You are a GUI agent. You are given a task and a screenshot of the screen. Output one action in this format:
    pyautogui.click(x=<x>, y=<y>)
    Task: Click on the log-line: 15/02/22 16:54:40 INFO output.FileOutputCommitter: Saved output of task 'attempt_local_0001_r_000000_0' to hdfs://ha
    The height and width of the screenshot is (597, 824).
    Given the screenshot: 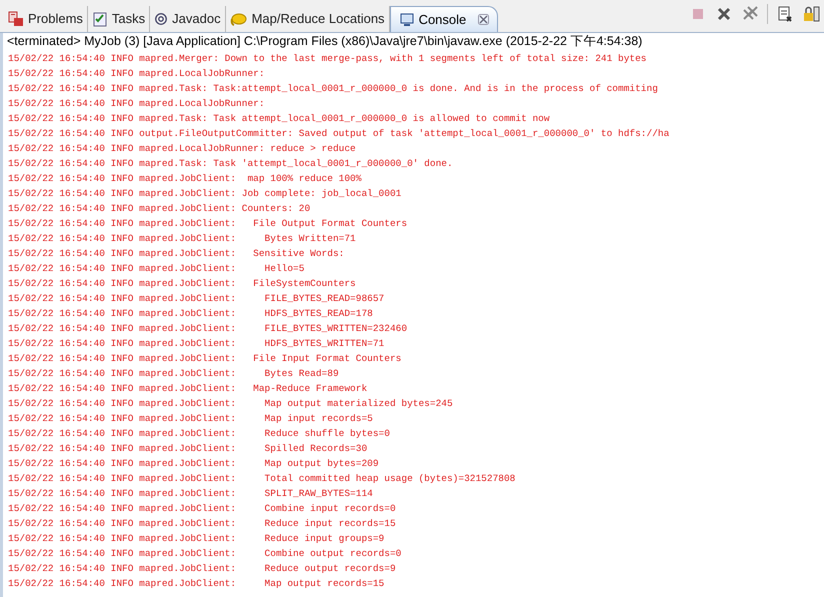 What is the action you would take?
    pyautogui.click(x=339, y=134)
    